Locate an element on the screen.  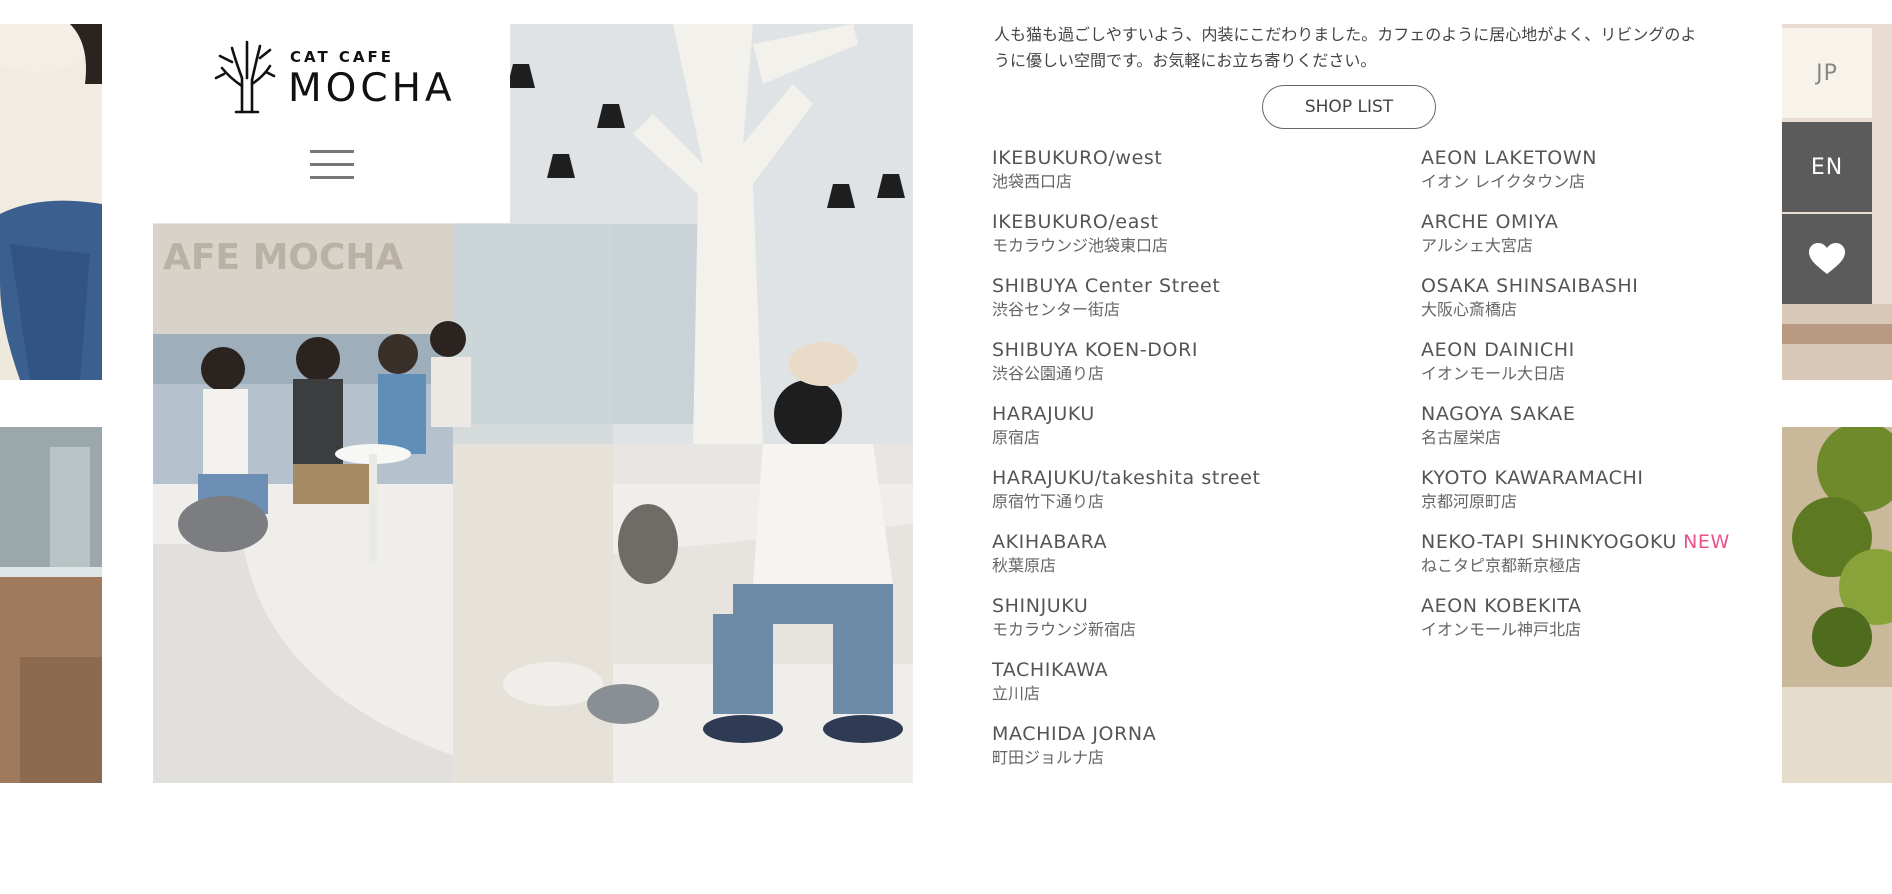
shop-name-en: SHIBUYA KOEN-DORI is located at coordinates (1095, 350).